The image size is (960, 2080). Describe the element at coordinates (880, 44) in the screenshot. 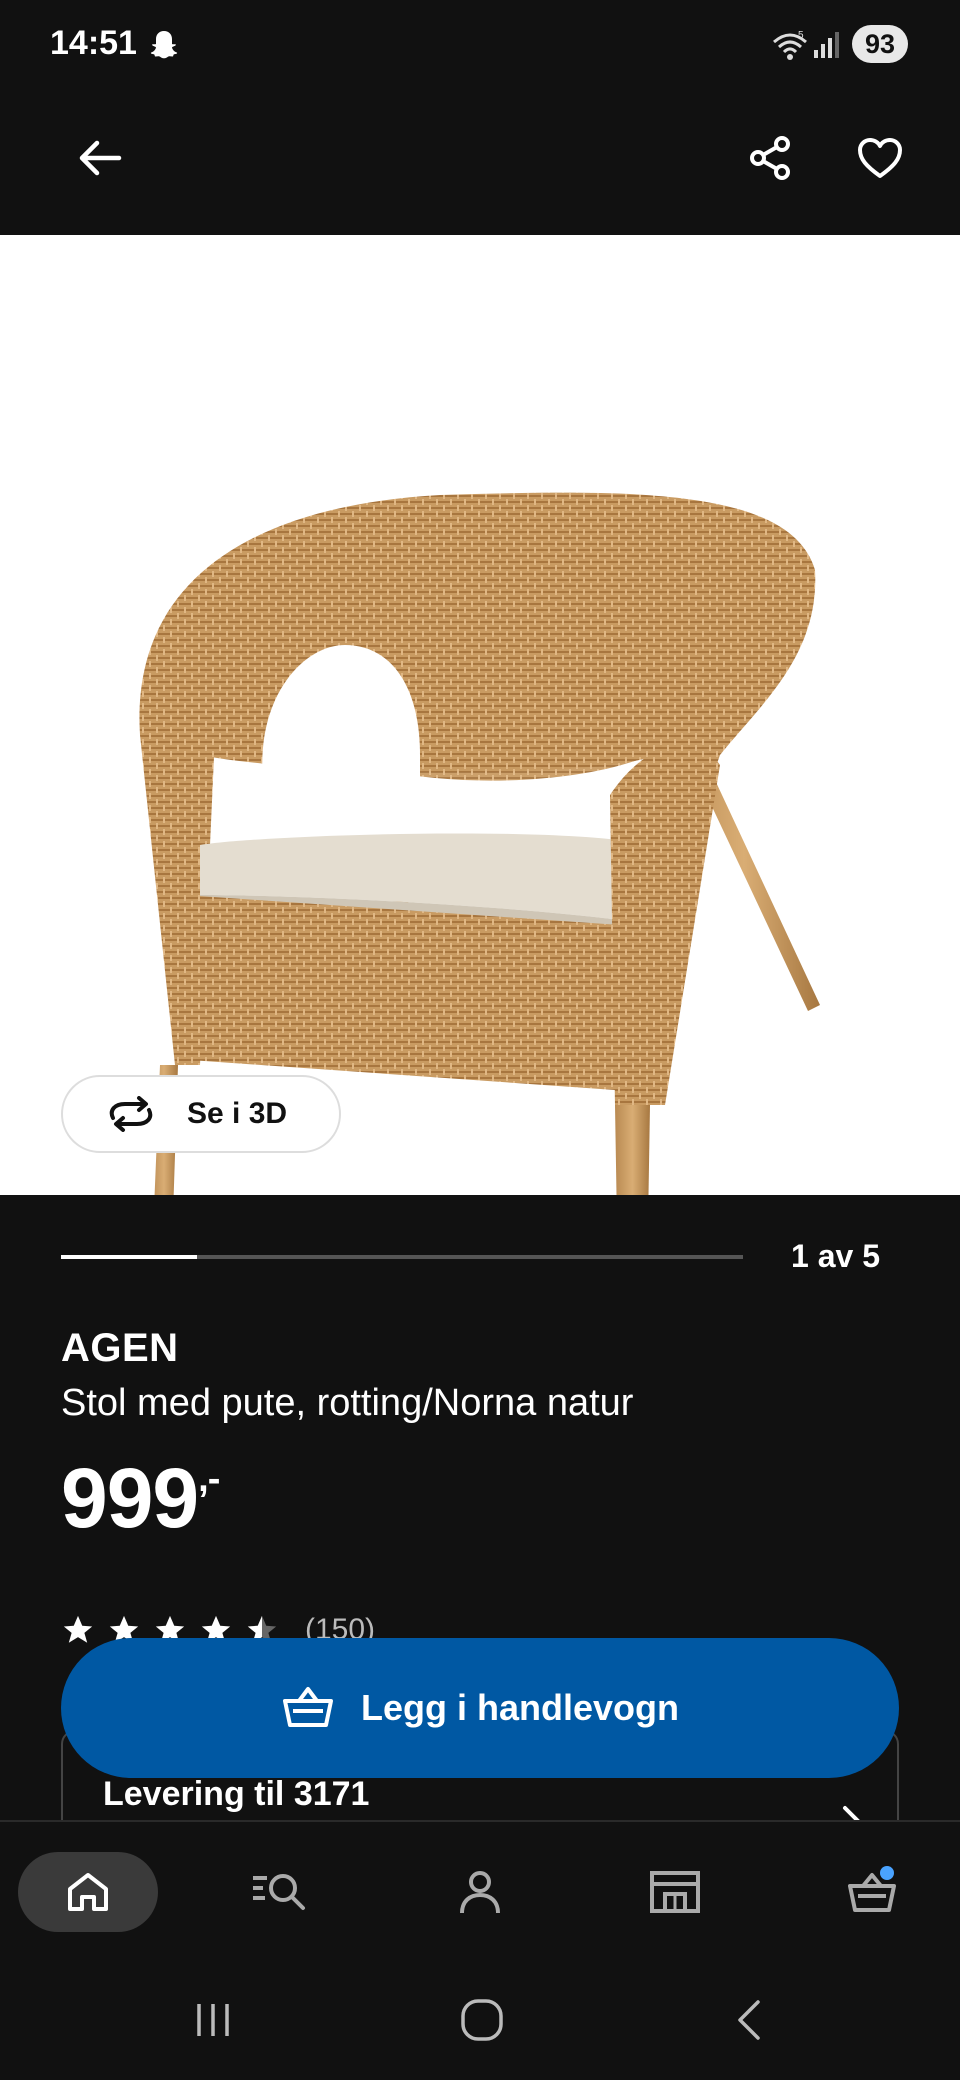

I see `battery-badge: 93` at that location.